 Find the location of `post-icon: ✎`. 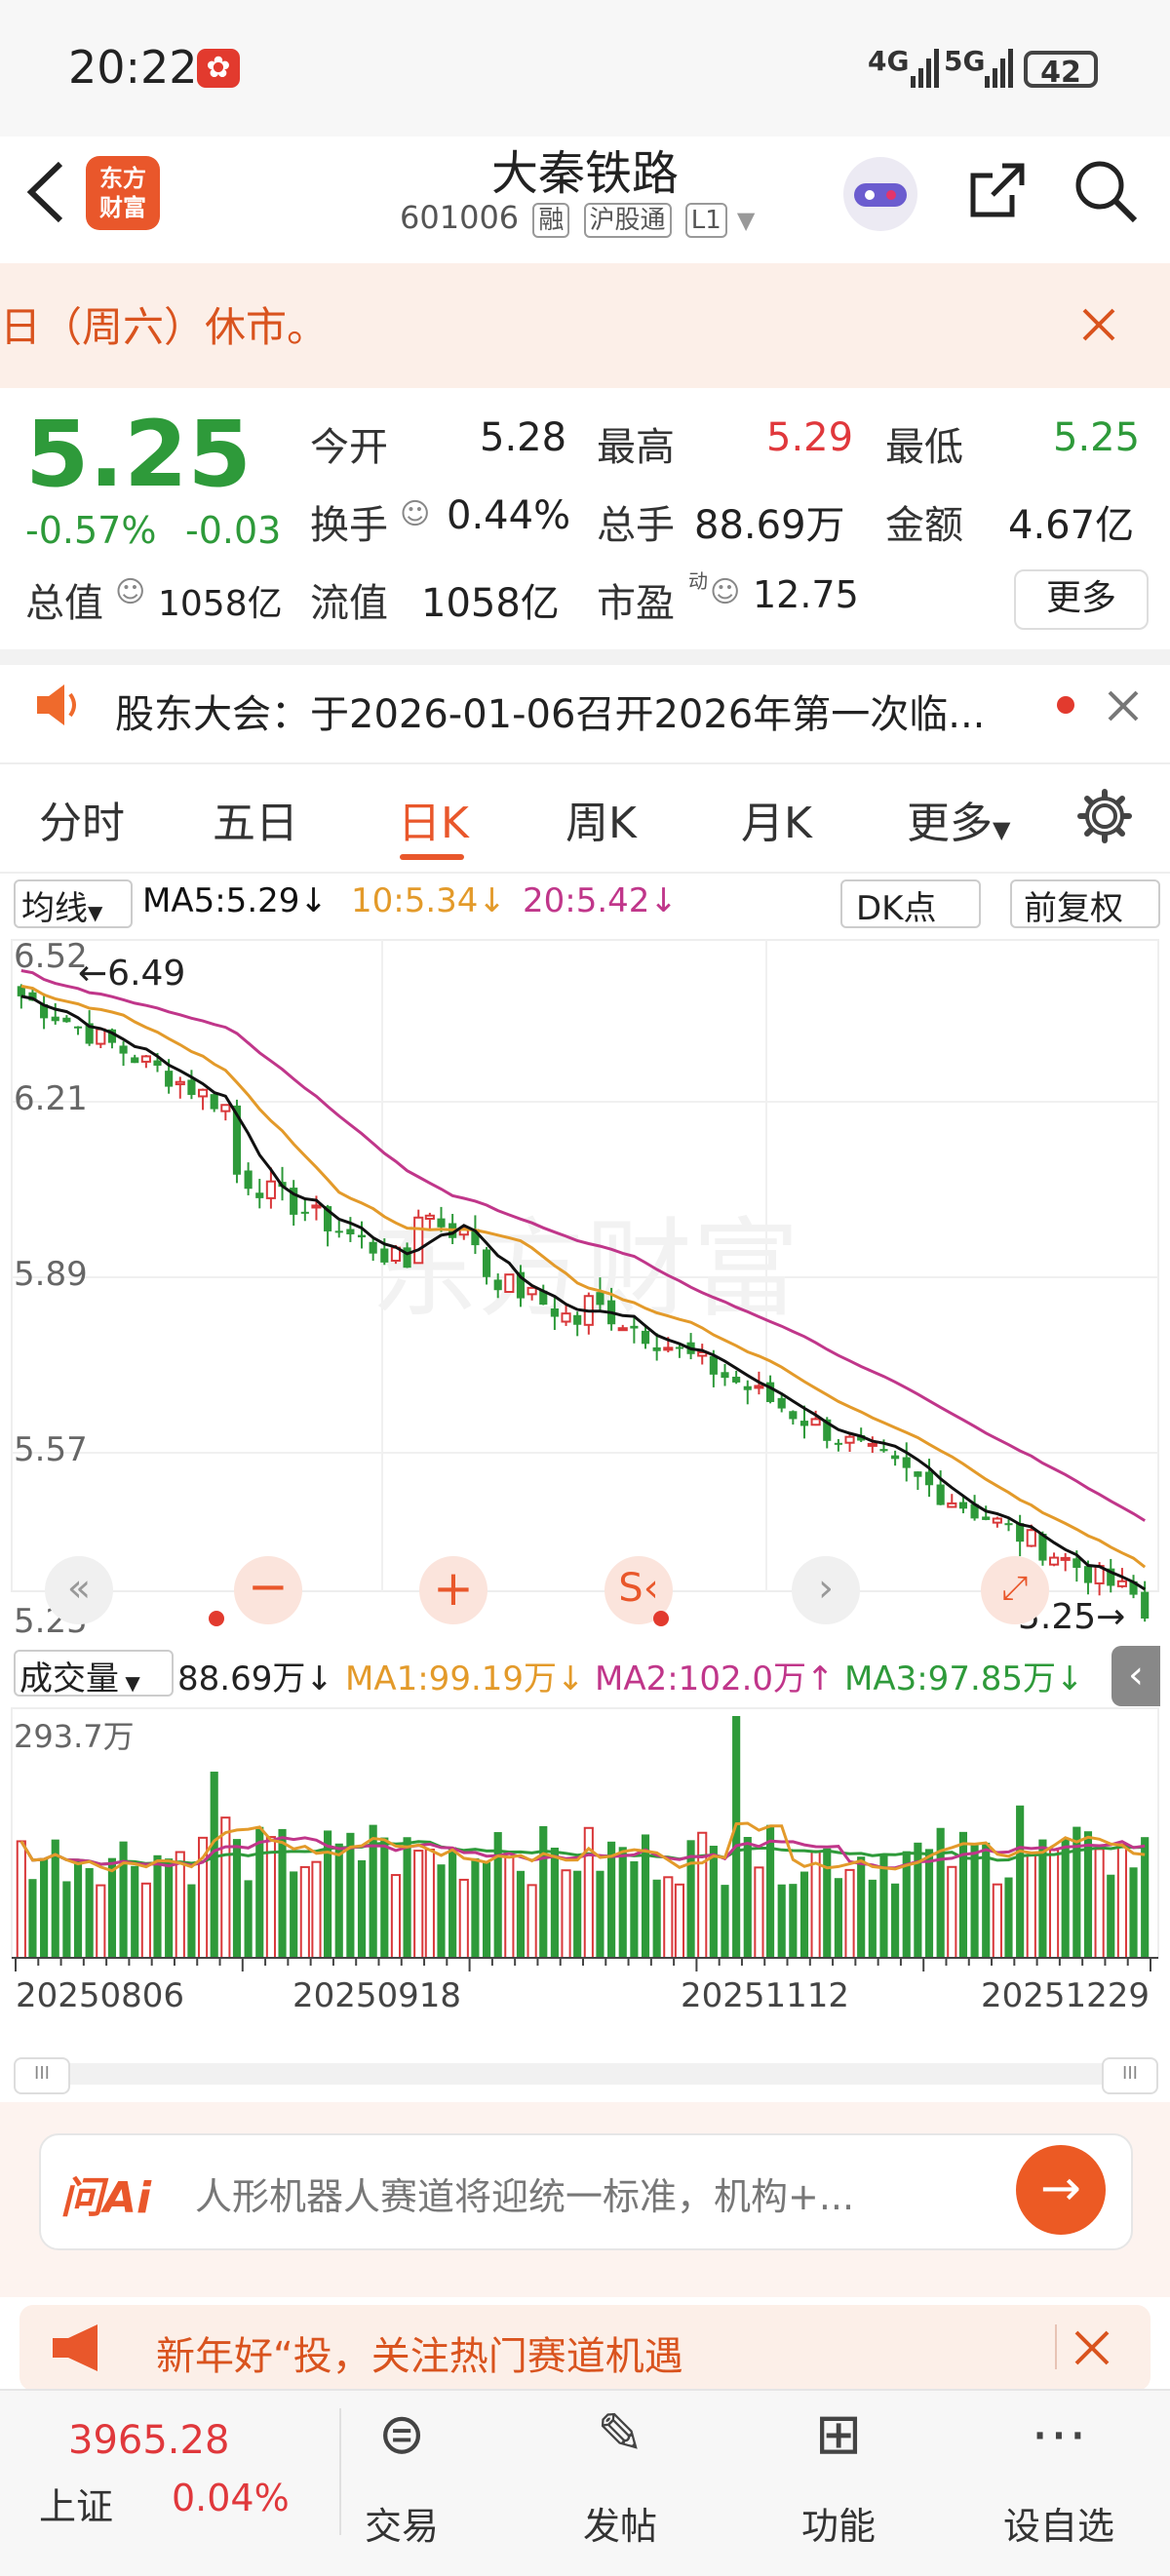

post-icon: ✎ is located at coordinates (620, 2433).